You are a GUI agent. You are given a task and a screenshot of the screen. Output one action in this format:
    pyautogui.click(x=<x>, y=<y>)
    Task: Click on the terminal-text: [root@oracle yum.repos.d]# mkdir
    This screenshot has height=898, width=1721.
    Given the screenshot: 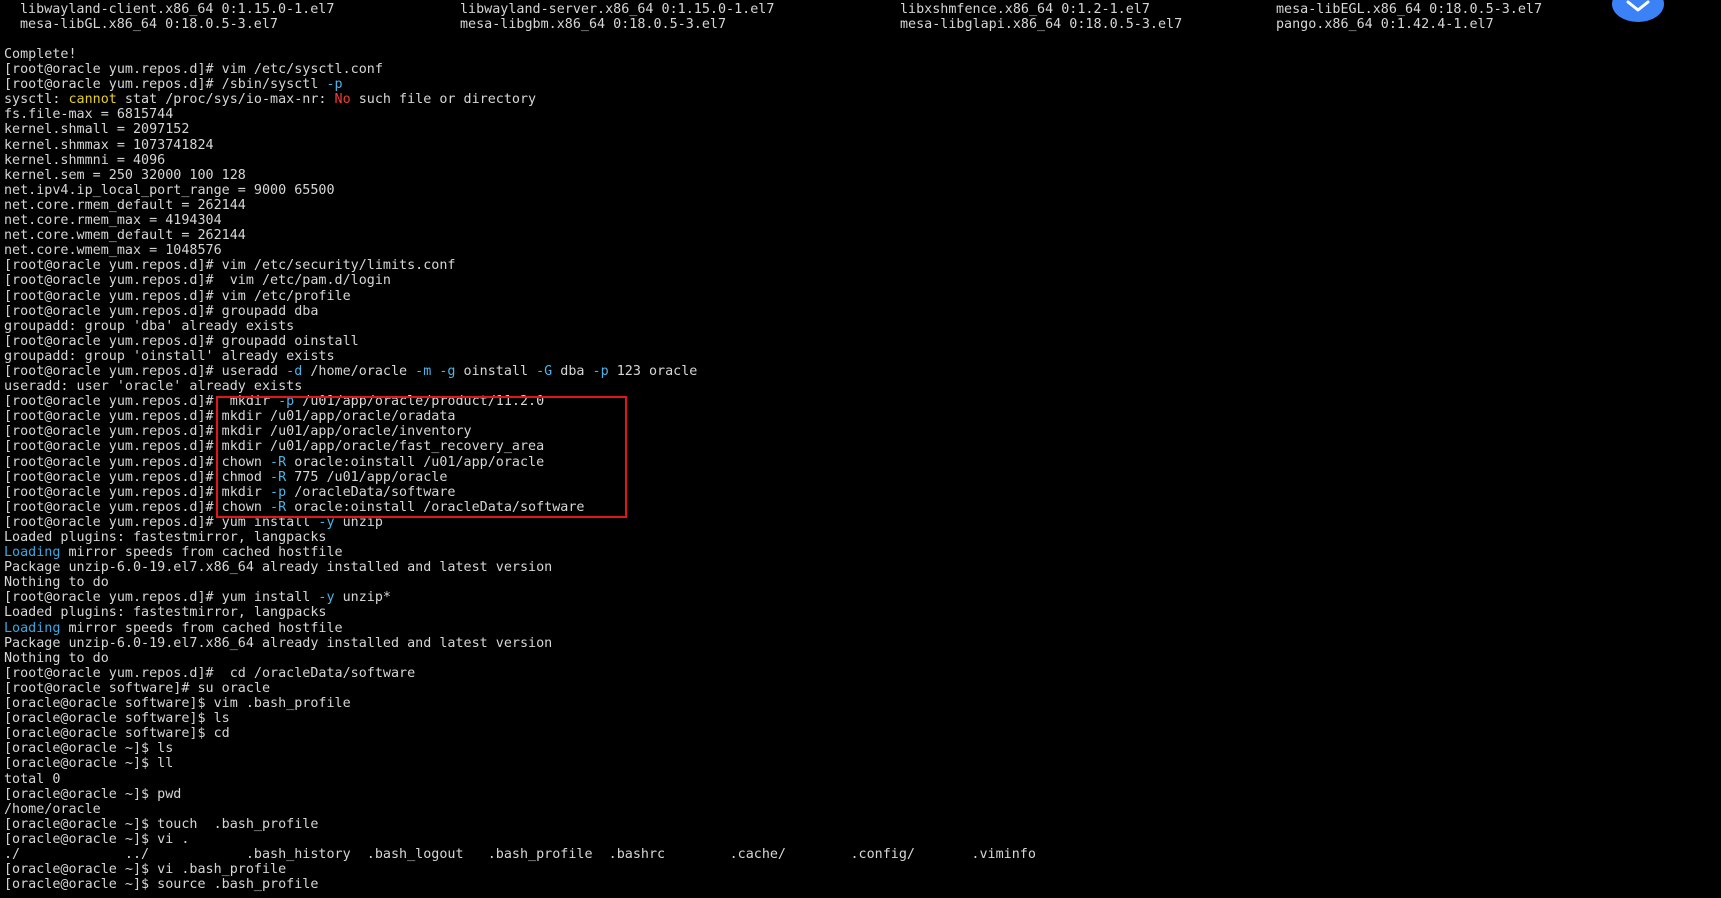 What is the action you would take?
    pyautogui.click(x=141, y=402)
    